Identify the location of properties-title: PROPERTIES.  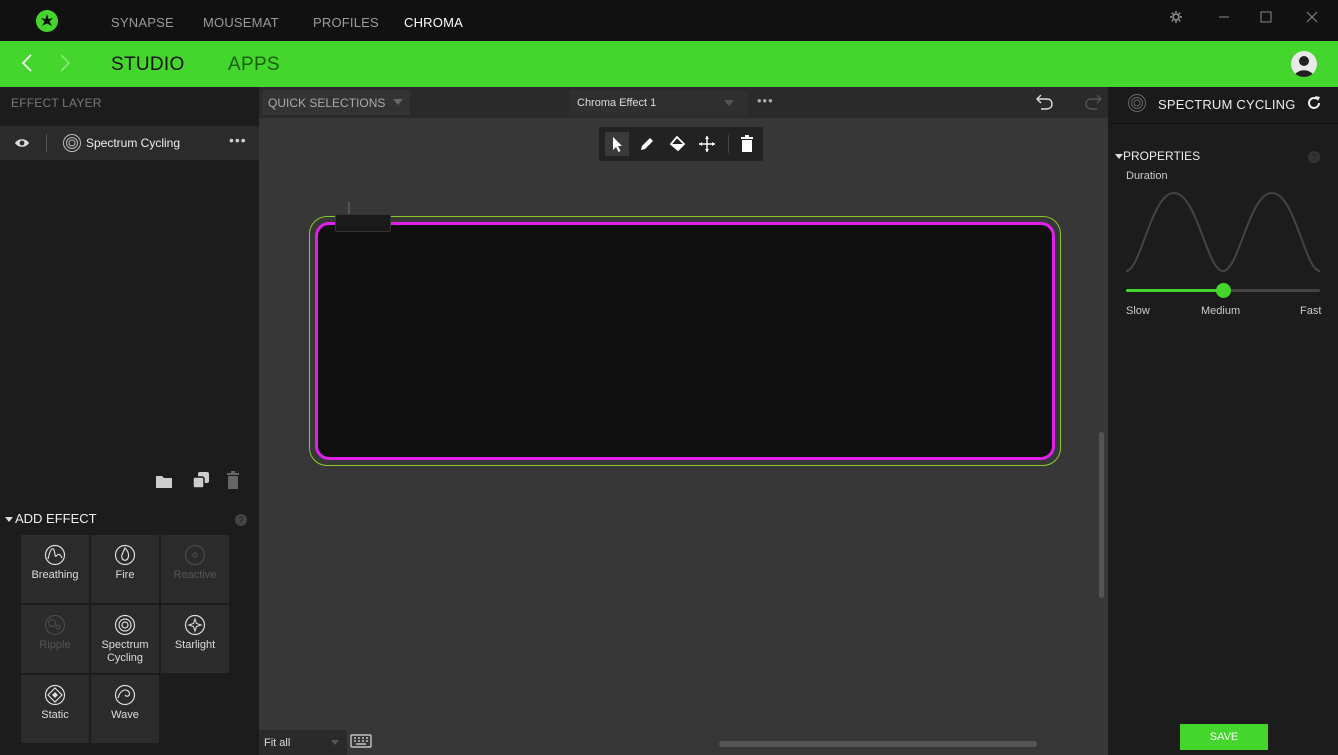
(1162, 156).